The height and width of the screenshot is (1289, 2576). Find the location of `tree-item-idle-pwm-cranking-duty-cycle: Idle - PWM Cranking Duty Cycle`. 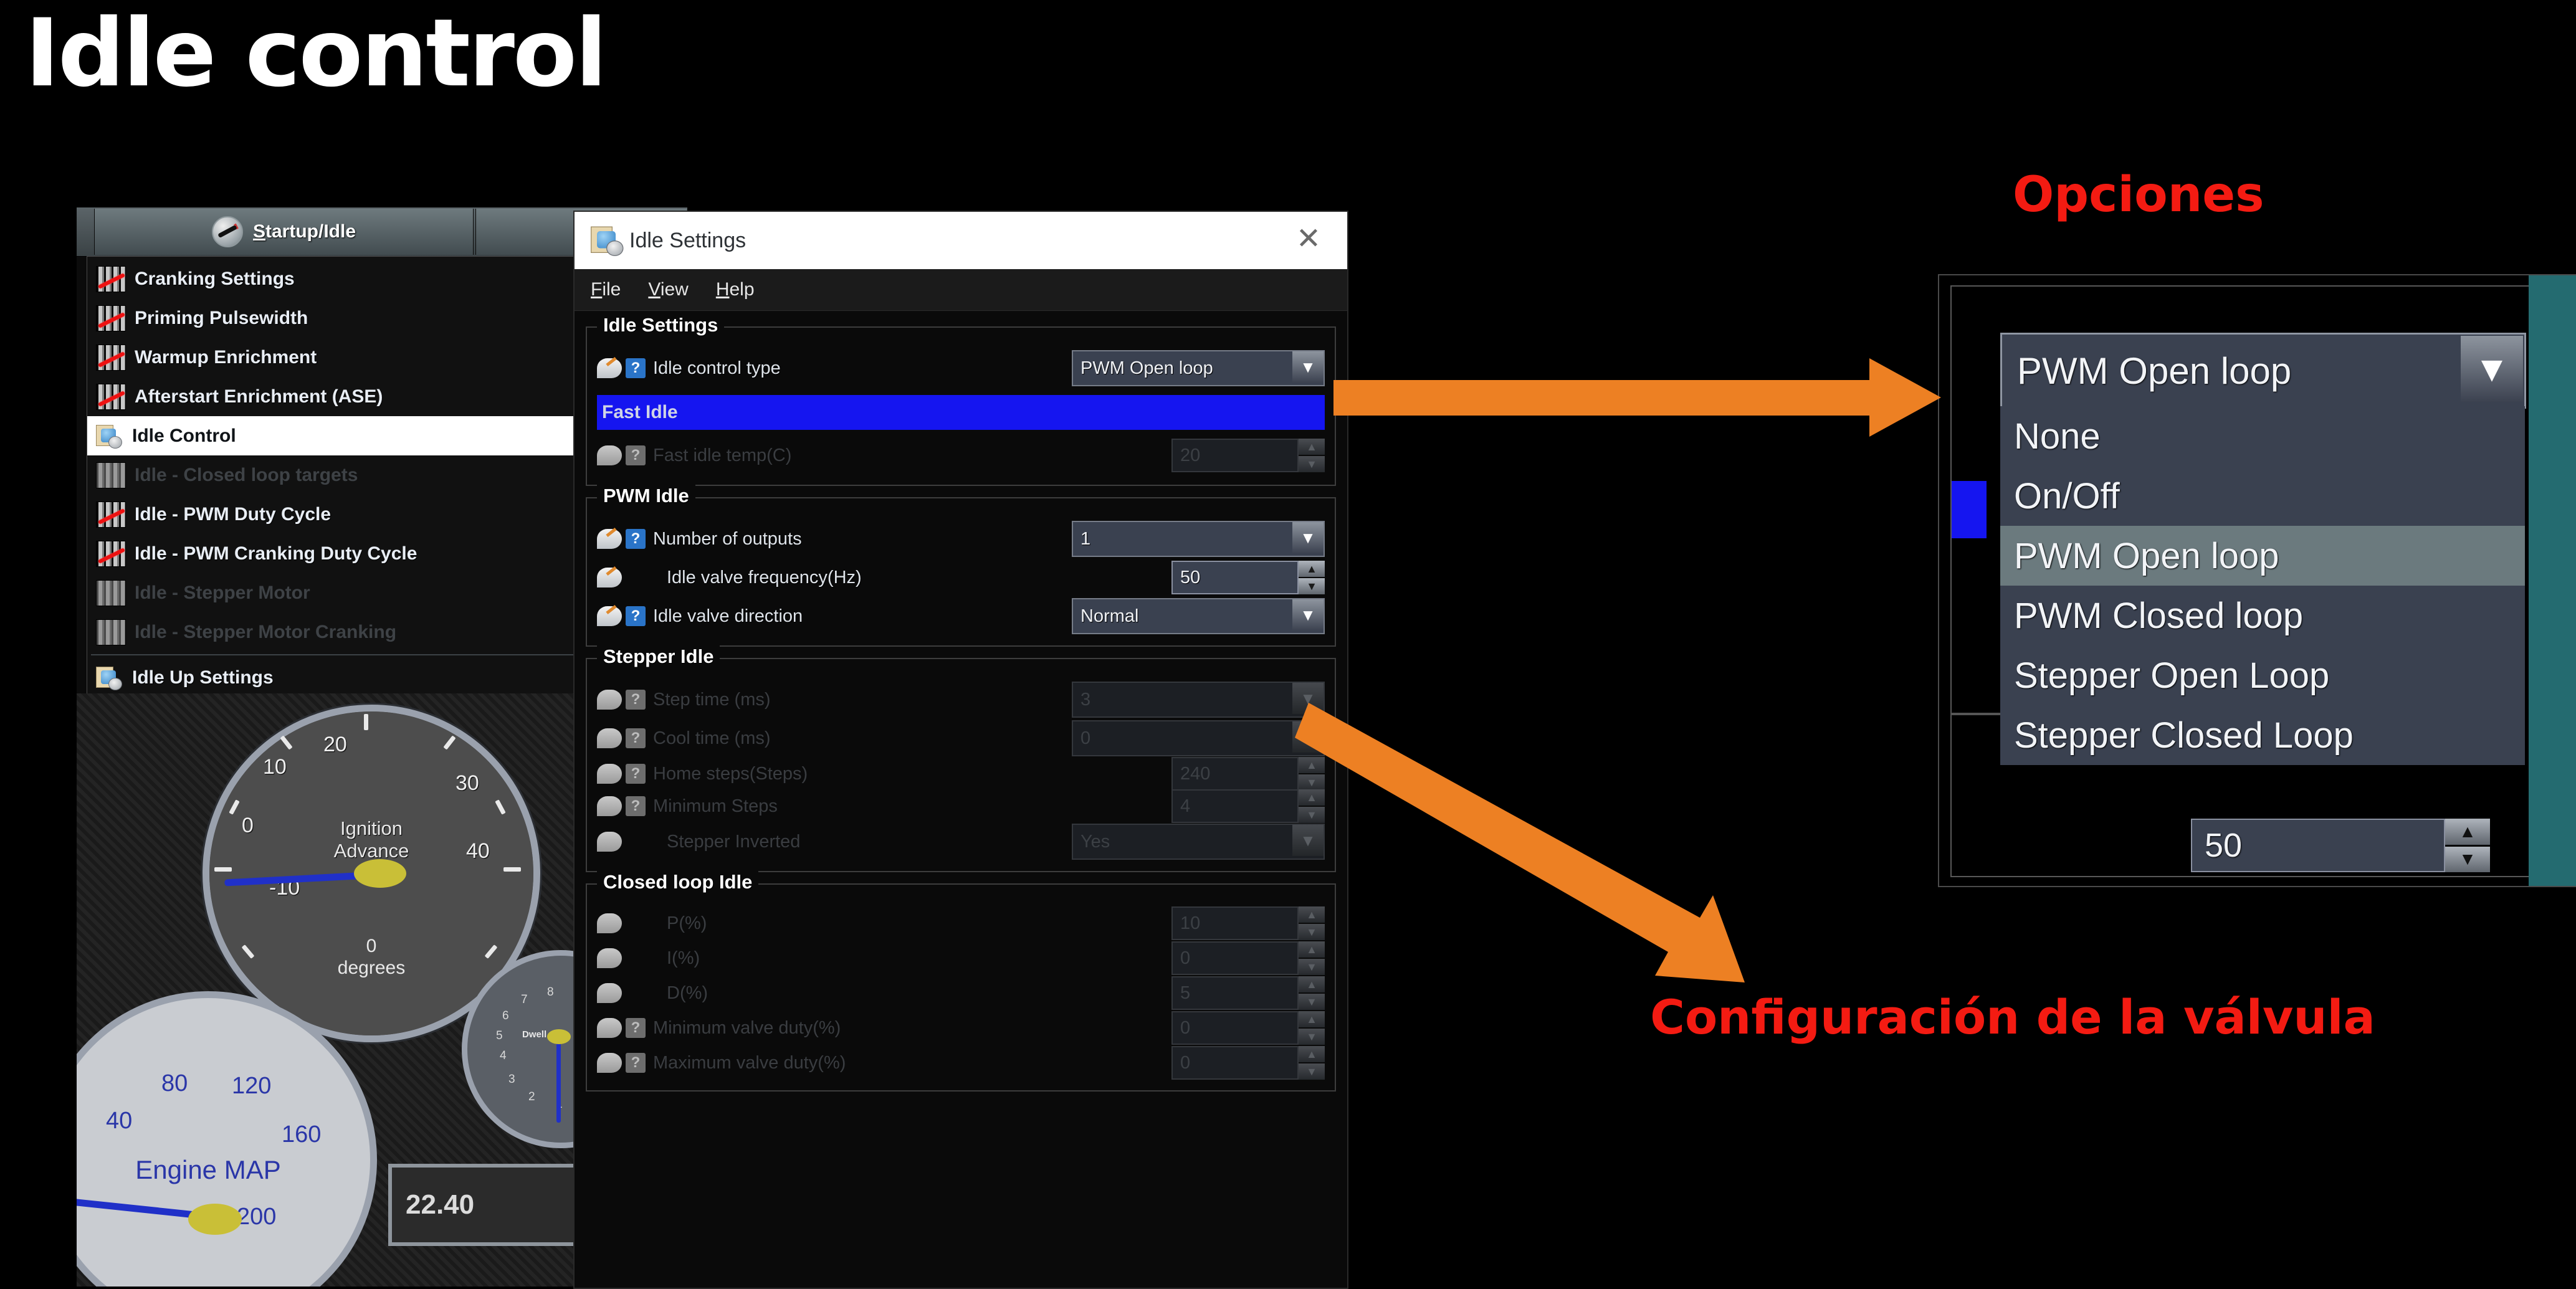

tree-item-idle-pwm-cranking-duty-cycle: Idle - PWM Cranking Duty Cycle is located at coordinates (354, 553).